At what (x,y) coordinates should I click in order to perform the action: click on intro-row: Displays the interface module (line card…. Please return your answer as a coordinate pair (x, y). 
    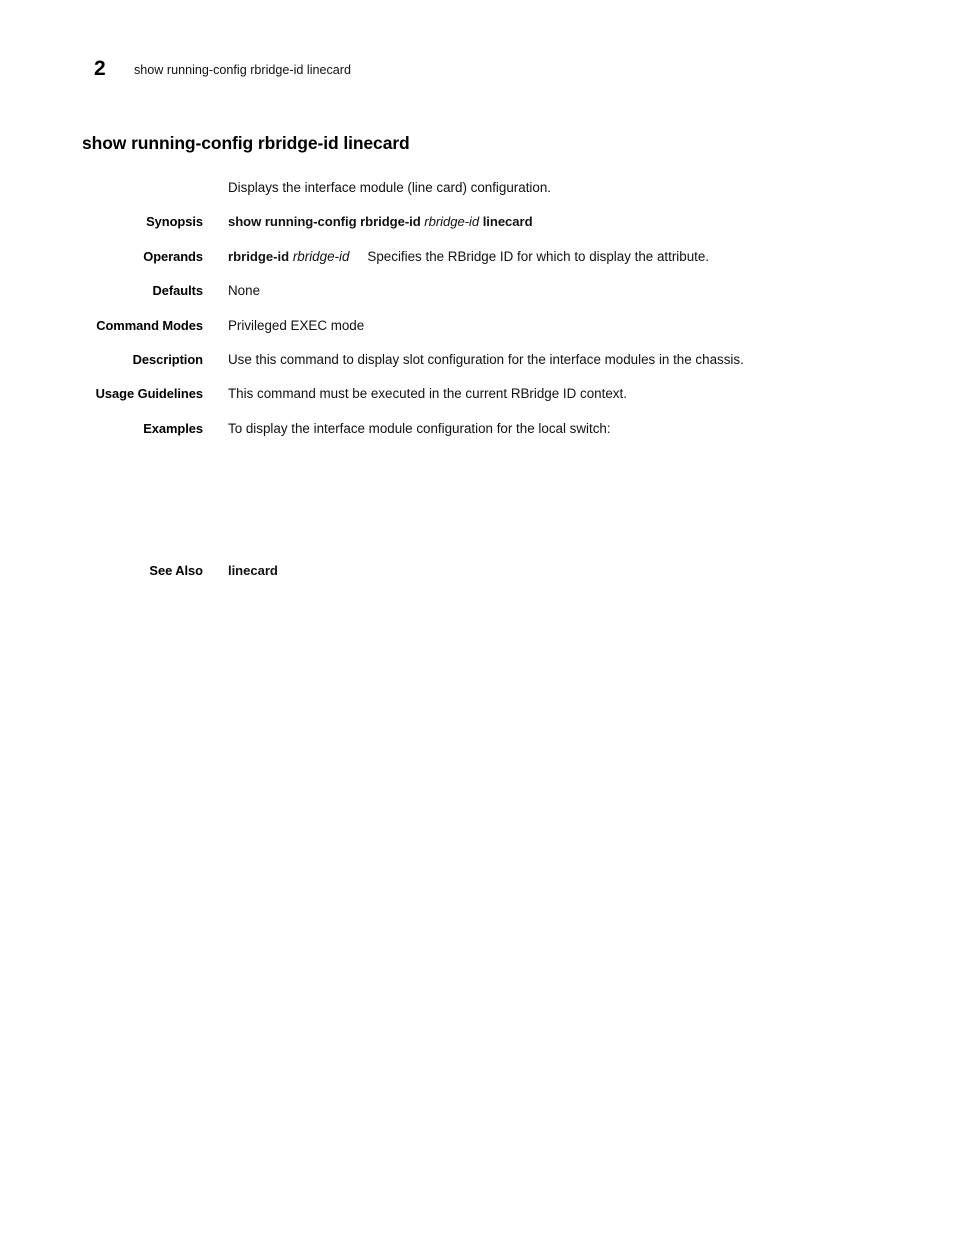
    Looking at the image, I should click on (477, 197).